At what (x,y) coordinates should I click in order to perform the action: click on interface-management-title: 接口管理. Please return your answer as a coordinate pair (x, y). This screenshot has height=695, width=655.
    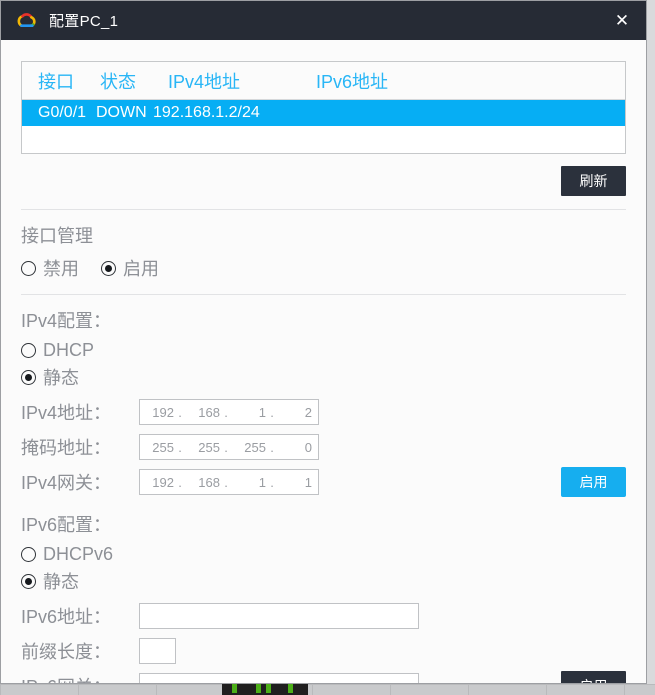
    Looking at the image, I should click on (57, 236).